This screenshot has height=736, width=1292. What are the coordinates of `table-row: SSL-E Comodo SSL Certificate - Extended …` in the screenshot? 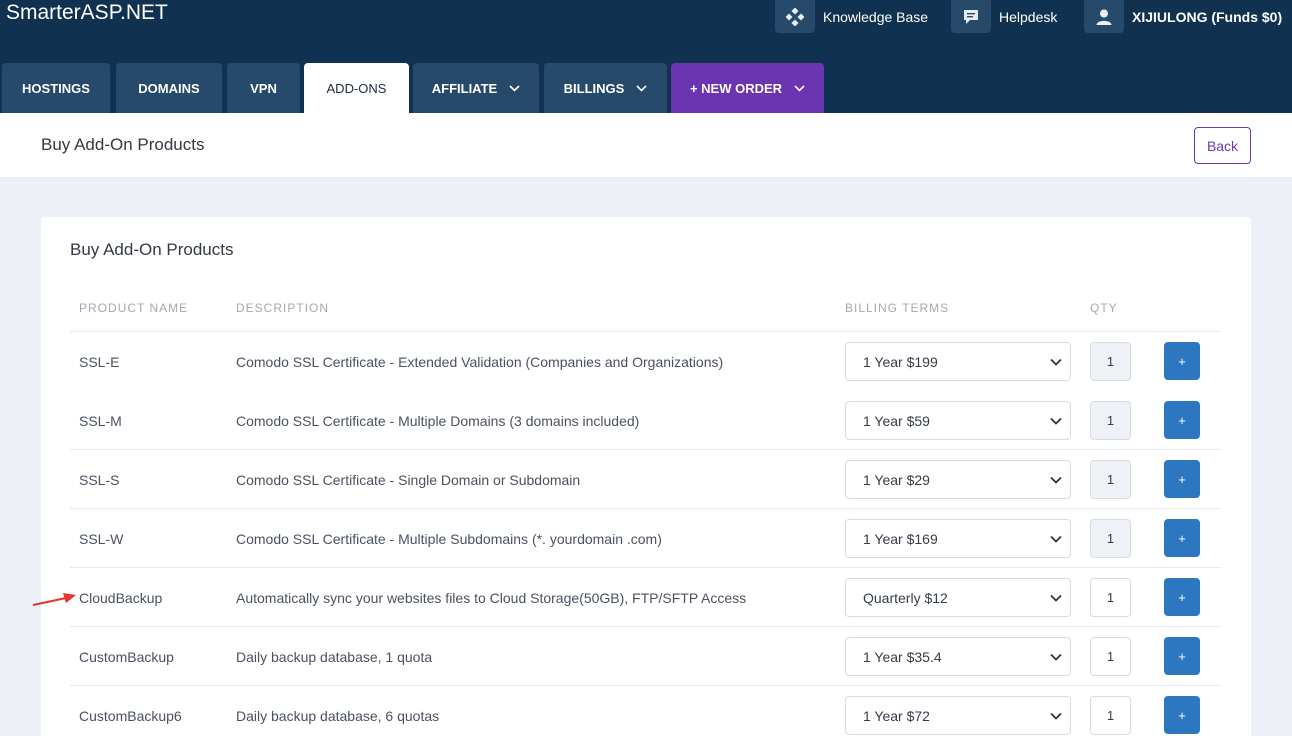 It's located at (645, 361).